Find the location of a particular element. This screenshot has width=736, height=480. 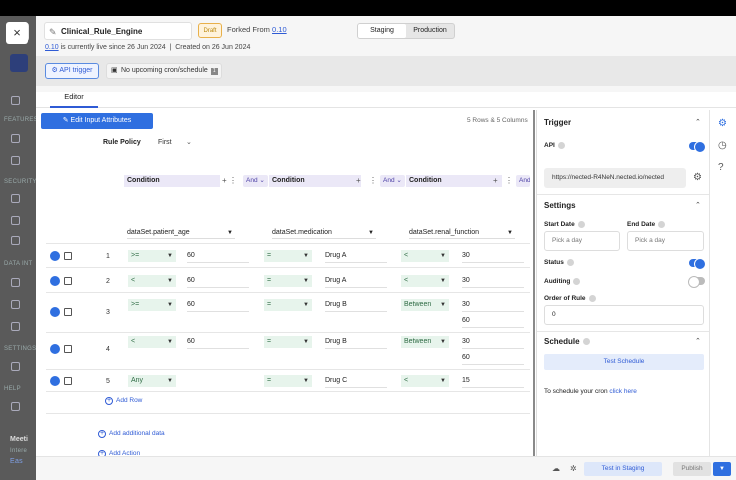

api-toggle is located at coordinates (697, 146).